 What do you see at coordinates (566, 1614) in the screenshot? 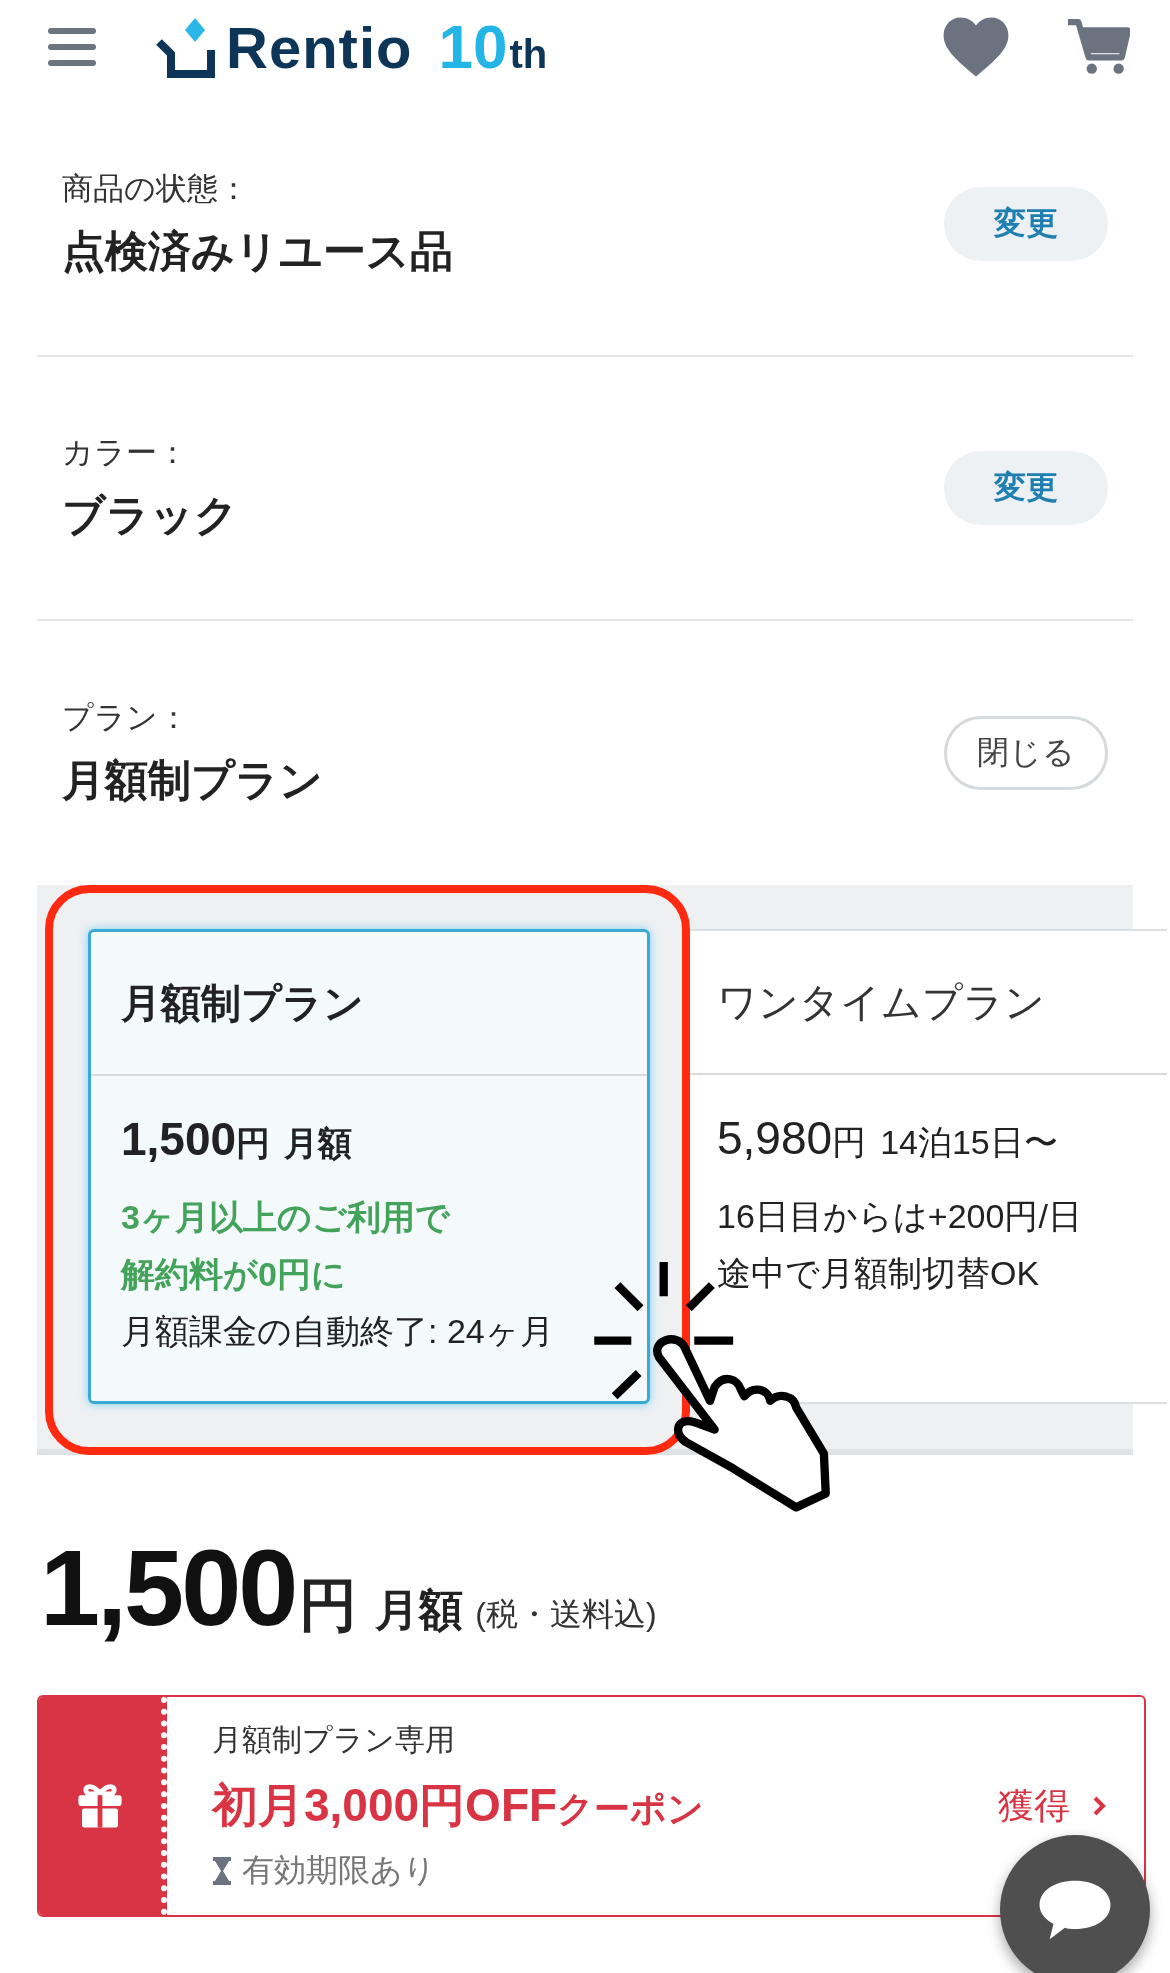
I see `tax-note: (税・送料込)` at bounding box center [566, 1614].